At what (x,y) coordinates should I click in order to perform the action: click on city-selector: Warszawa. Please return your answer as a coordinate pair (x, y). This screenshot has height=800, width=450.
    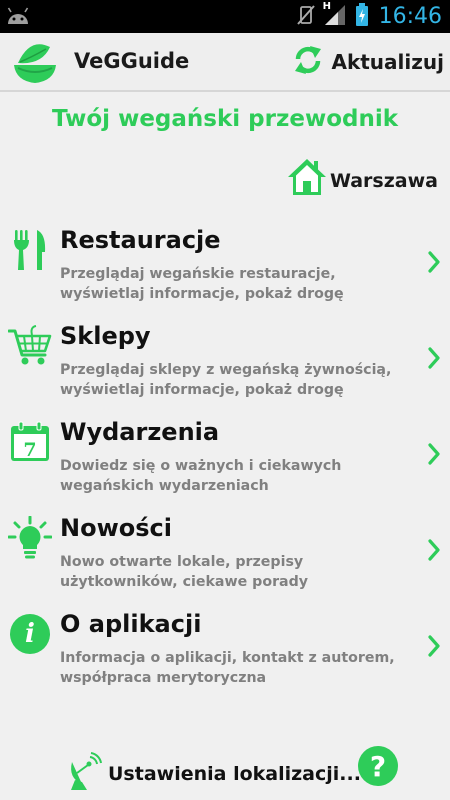
    Looking at the image, I should click on (362, 179).